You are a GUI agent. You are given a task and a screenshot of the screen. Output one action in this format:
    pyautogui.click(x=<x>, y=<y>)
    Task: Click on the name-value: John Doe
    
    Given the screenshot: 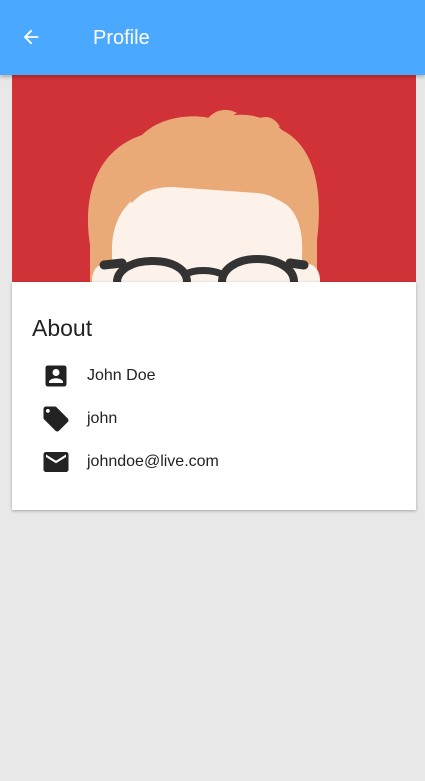 What is the action you would take?
    pyautogui.click(x=121, y=375)
    